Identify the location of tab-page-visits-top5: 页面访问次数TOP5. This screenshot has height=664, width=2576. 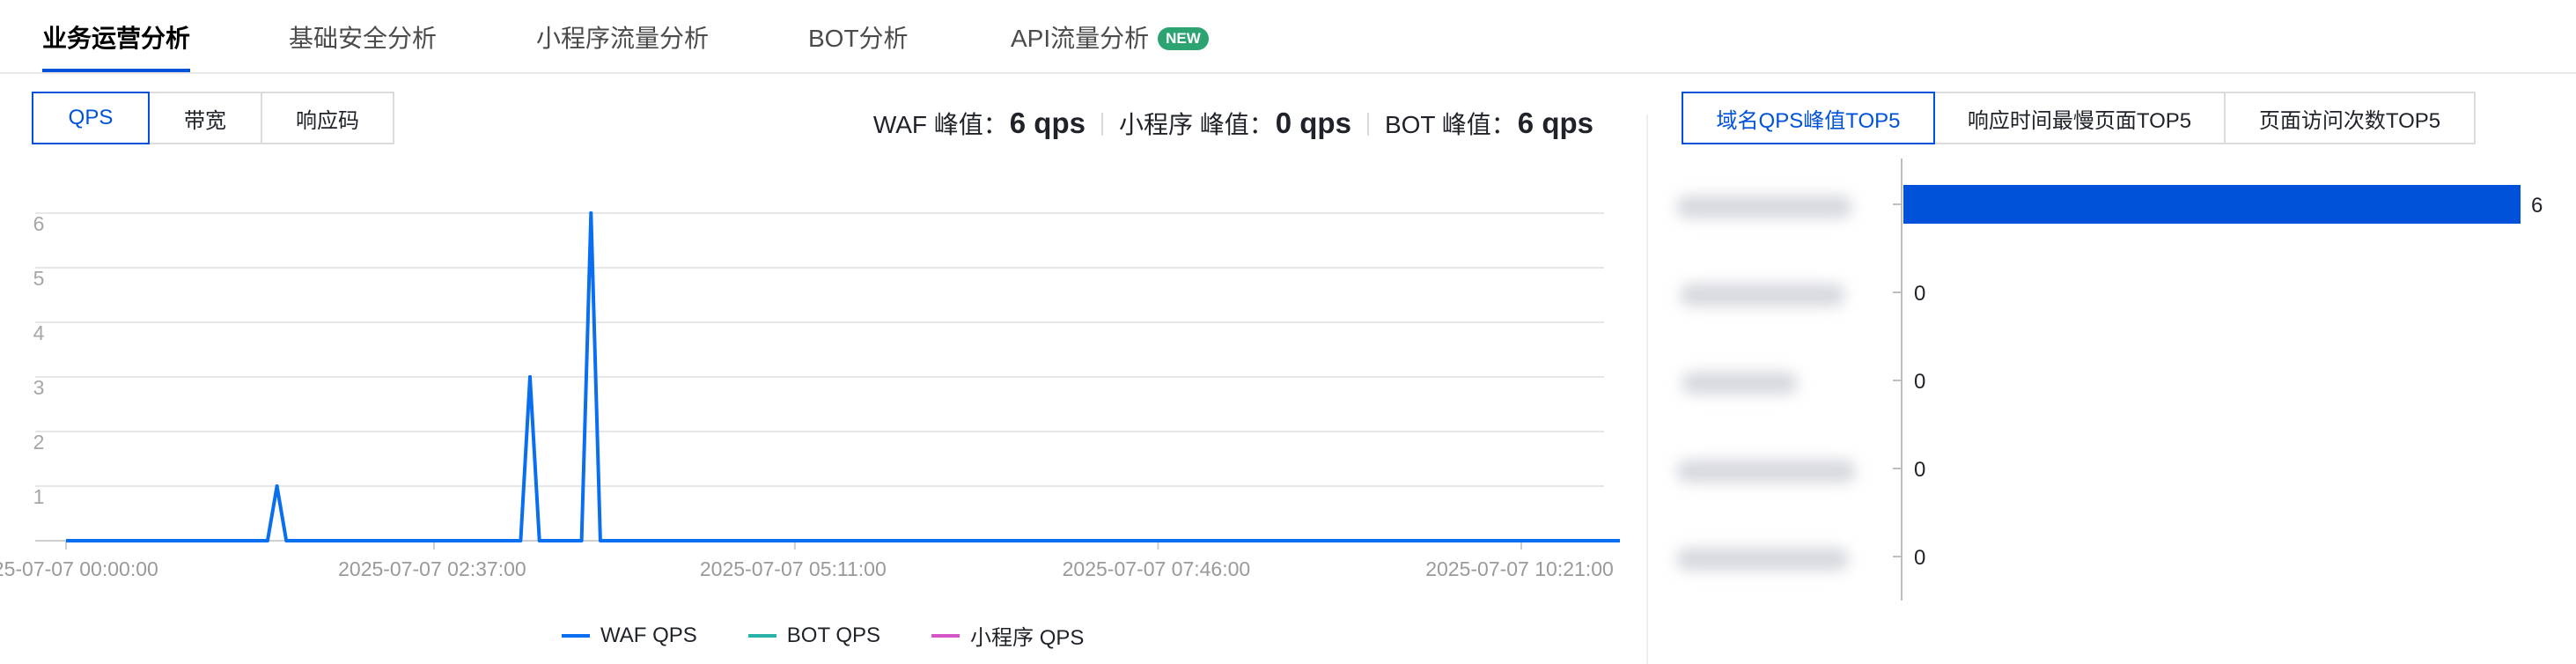
(2350, 118).